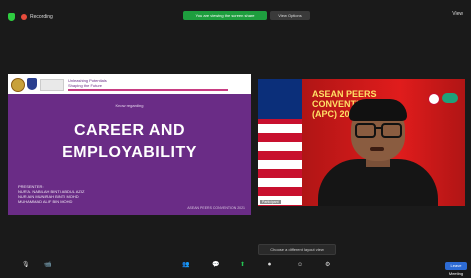 This screenshot has height=278, width=471. Describe the element at coordinates (129, 84) in the screenshot. I see `slide-header: Unleashing Potentials Shaping the Future` at that location.